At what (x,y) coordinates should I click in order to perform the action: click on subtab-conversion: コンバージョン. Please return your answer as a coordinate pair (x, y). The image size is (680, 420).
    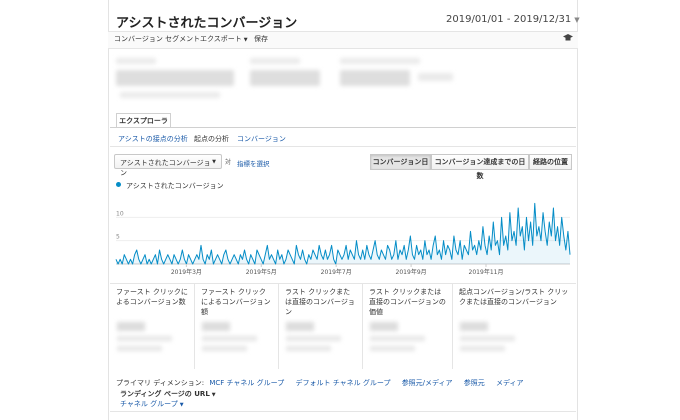
    Looking at the image, I should click on (261, 139).